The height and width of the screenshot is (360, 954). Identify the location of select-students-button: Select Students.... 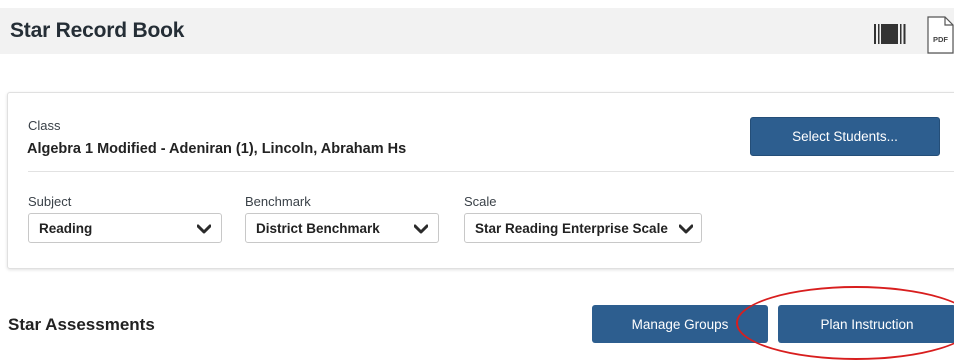
(845, 136).